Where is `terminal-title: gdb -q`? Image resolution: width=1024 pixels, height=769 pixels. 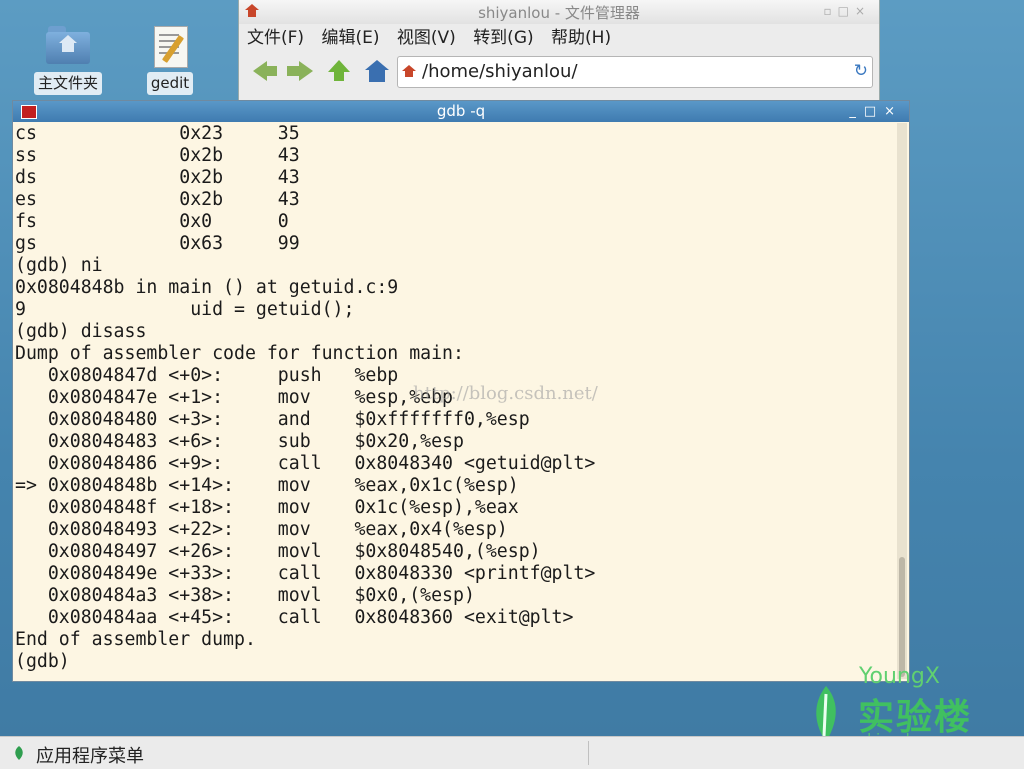
terminal-title: gdb -q is located at coordinates (461, 111).